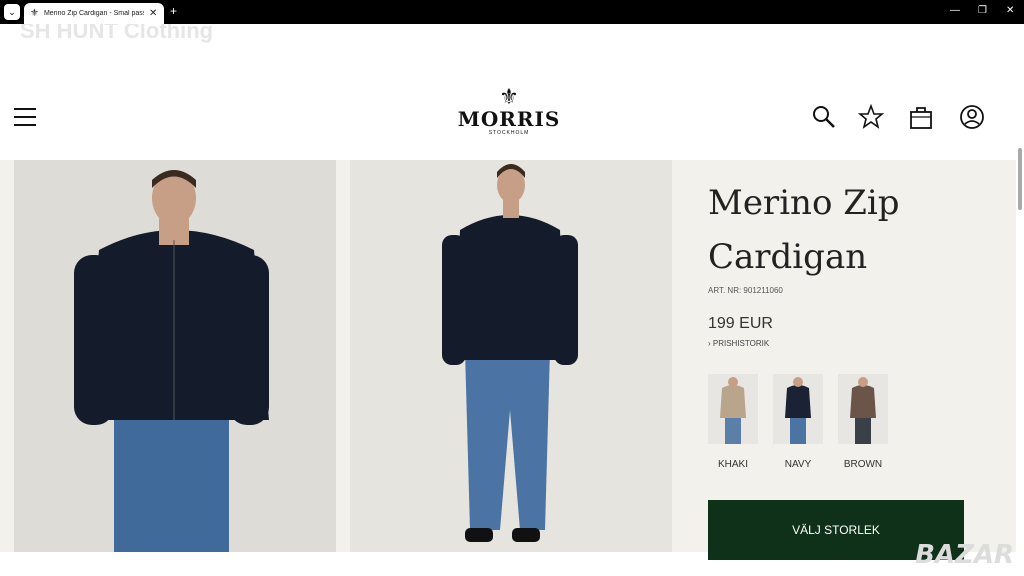 This screenshot has height=576, width=1024. What do you see at coordinates (964, 555) in the screenshot?
I see `watermark-logo: BAZAR` at bounding box center [964, 555].